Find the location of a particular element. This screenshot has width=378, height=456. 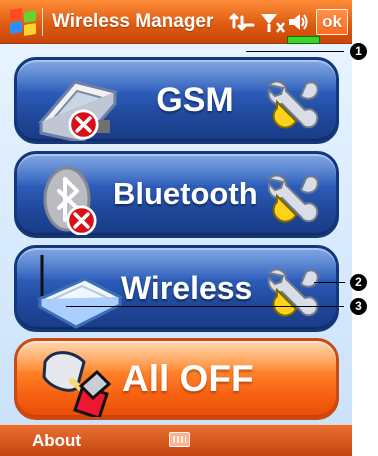

bluetooth-label: Bluetooth is located at coordinates (185, 193).